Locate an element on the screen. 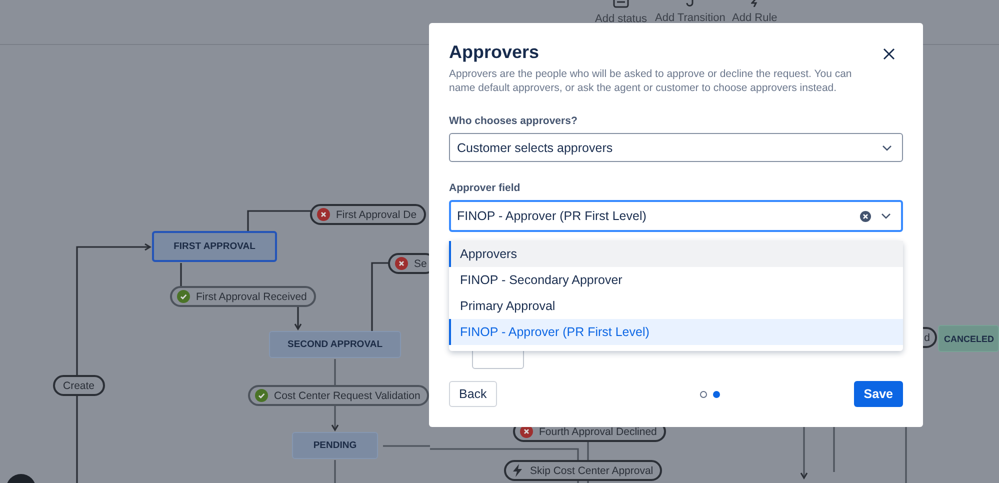 The height and width of the screenshot is (483, 999). close-icon is located at coordinates (889, 54).